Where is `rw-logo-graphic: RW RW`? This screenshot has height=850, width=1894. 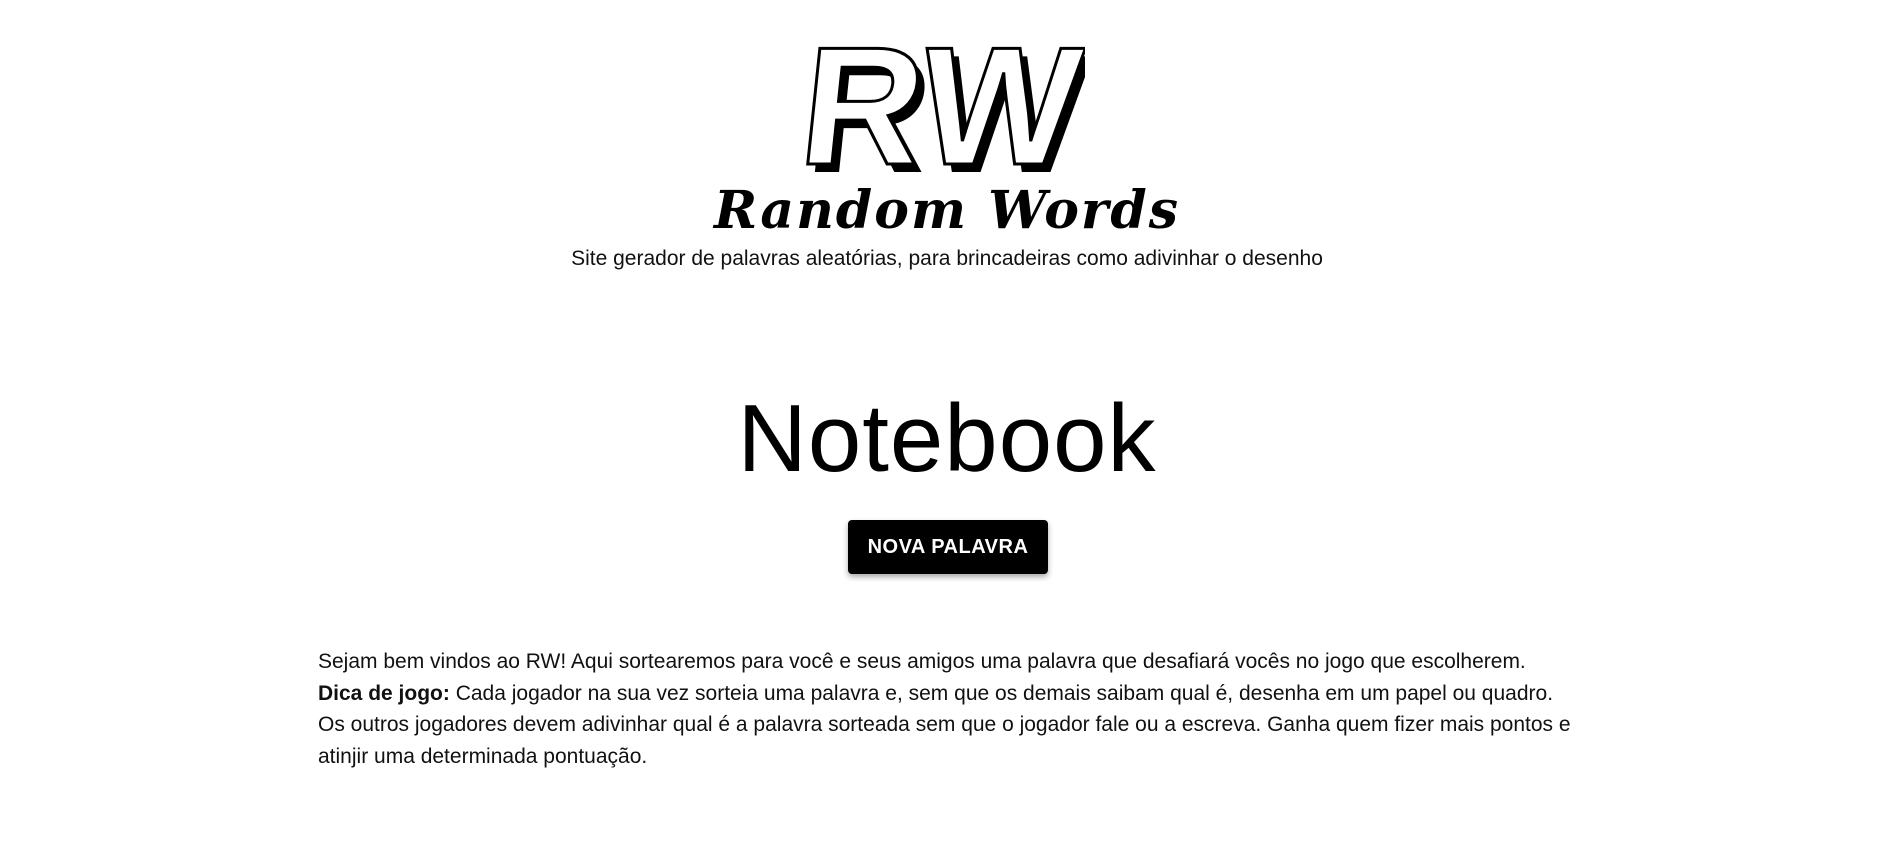
rw-logo-graphic: RW RW is located at coordinates (945, 106).